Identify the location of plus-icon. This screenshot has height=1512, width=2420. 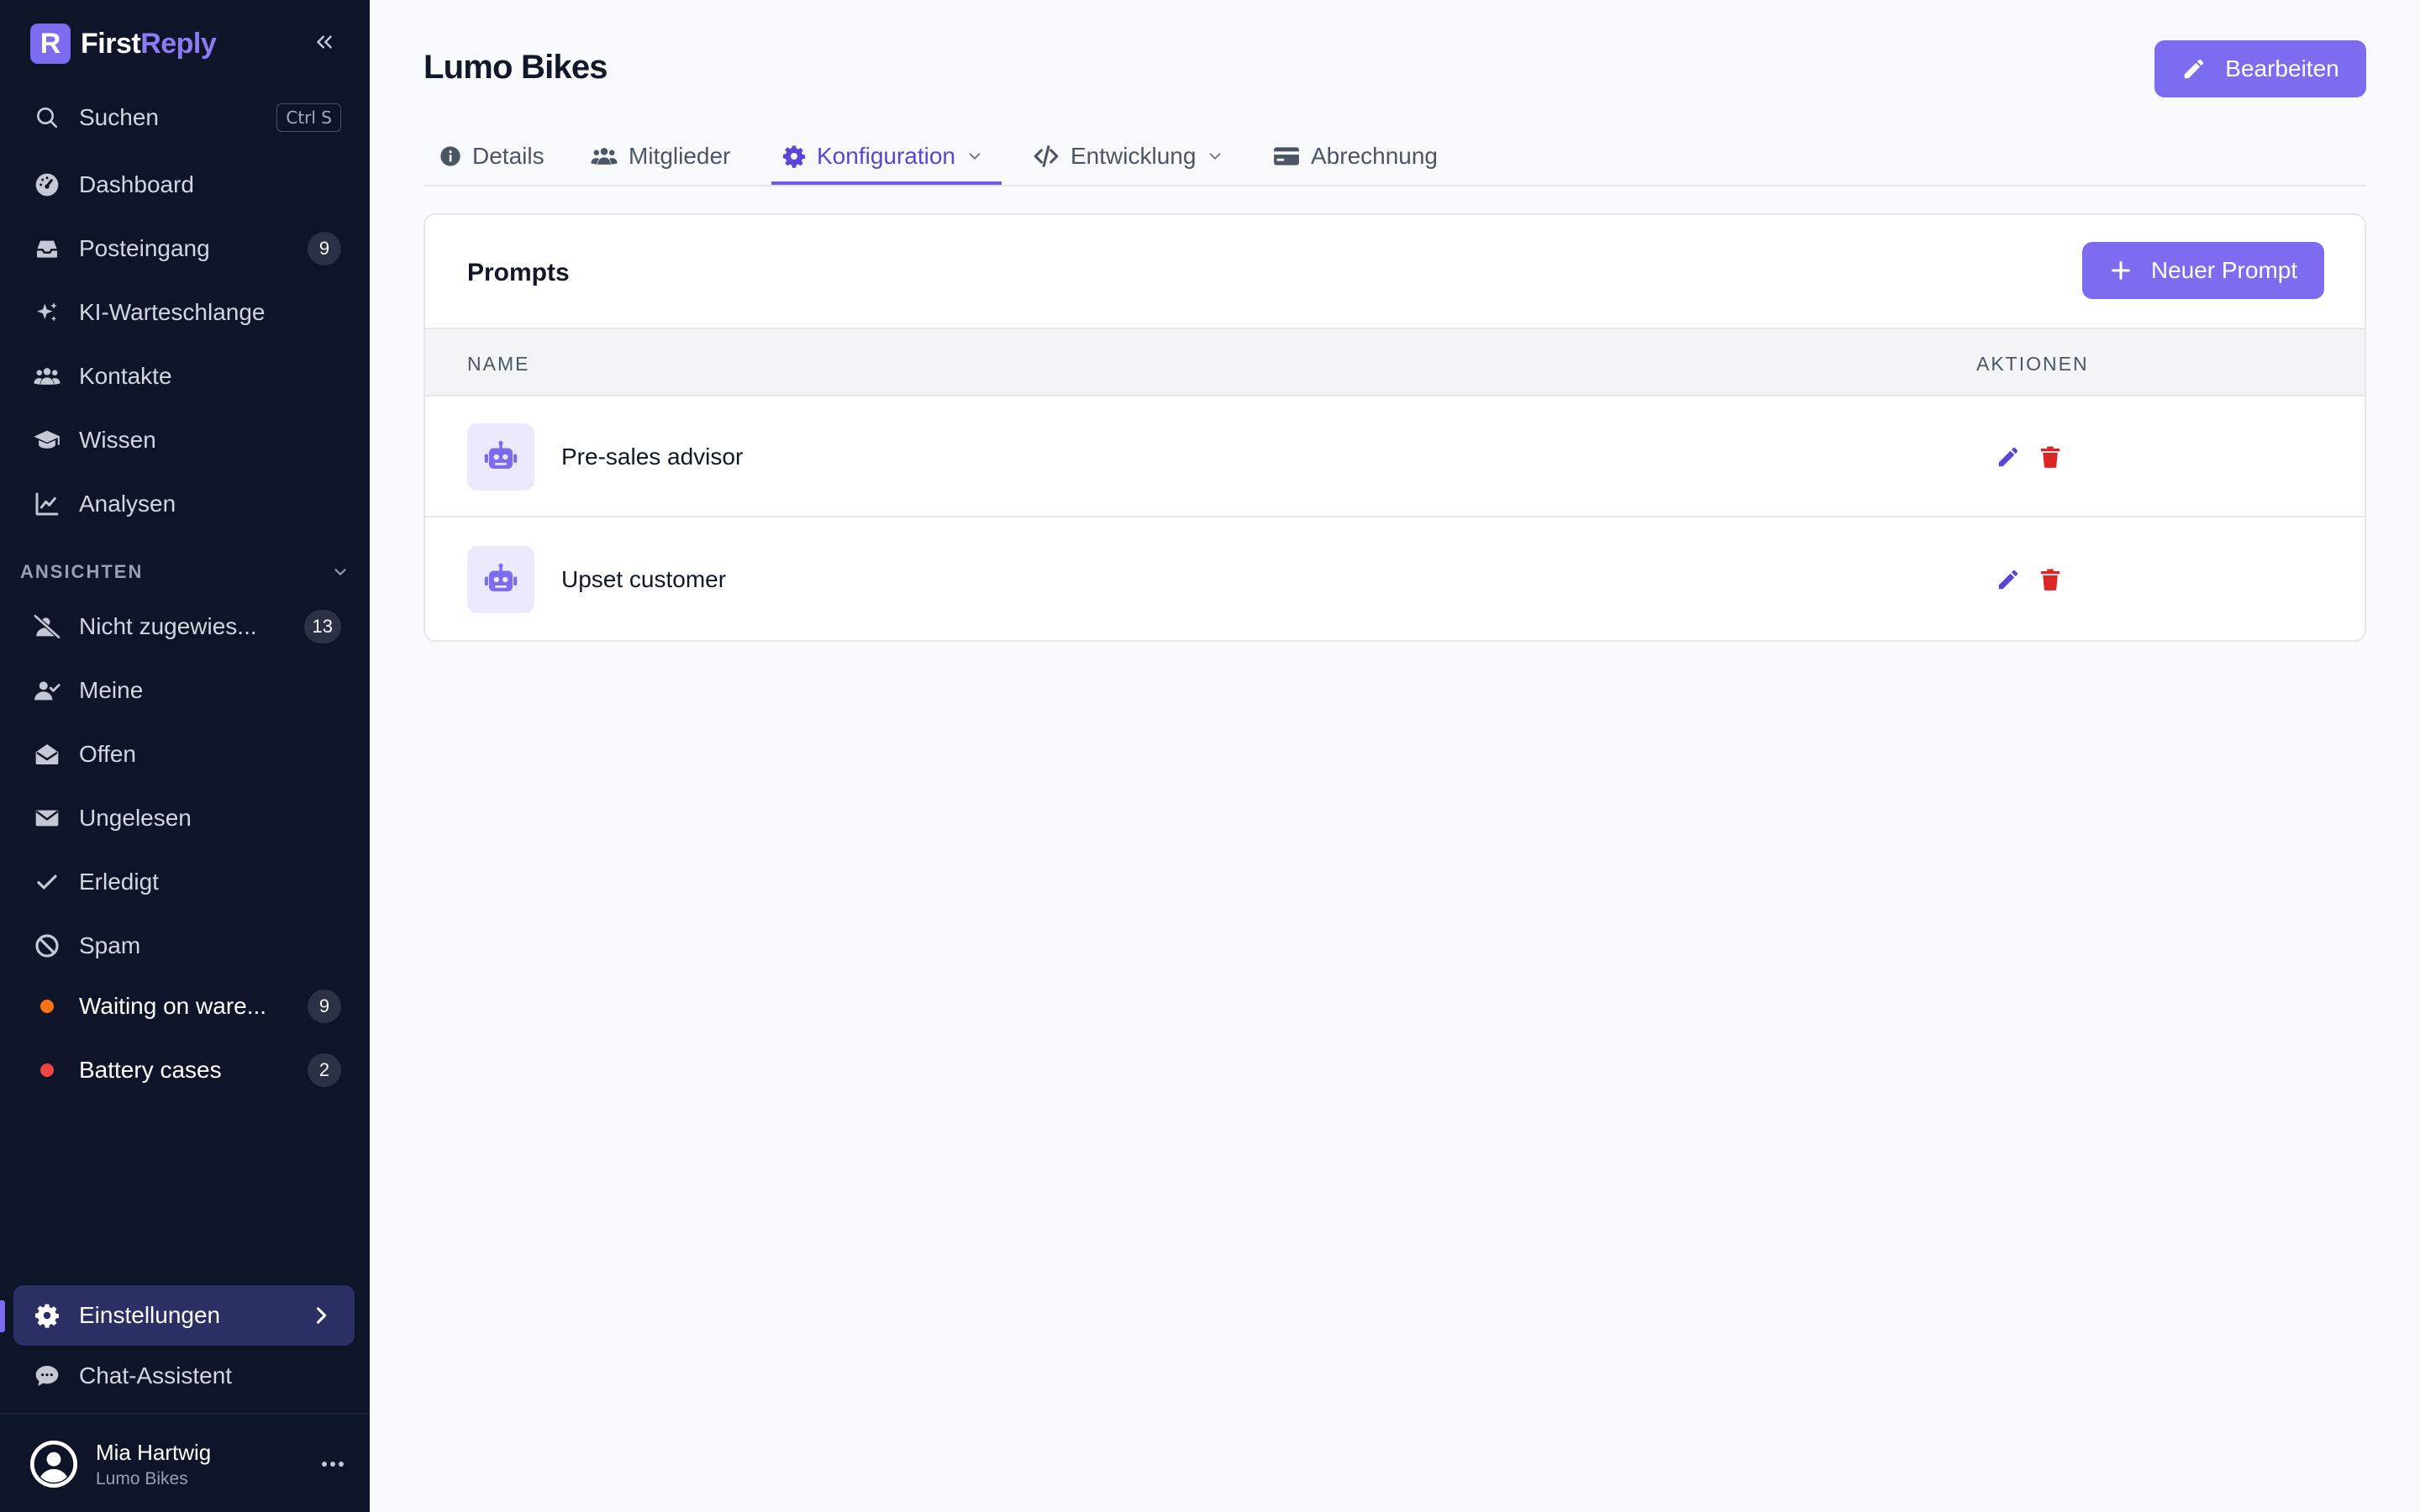
(2120, 270).